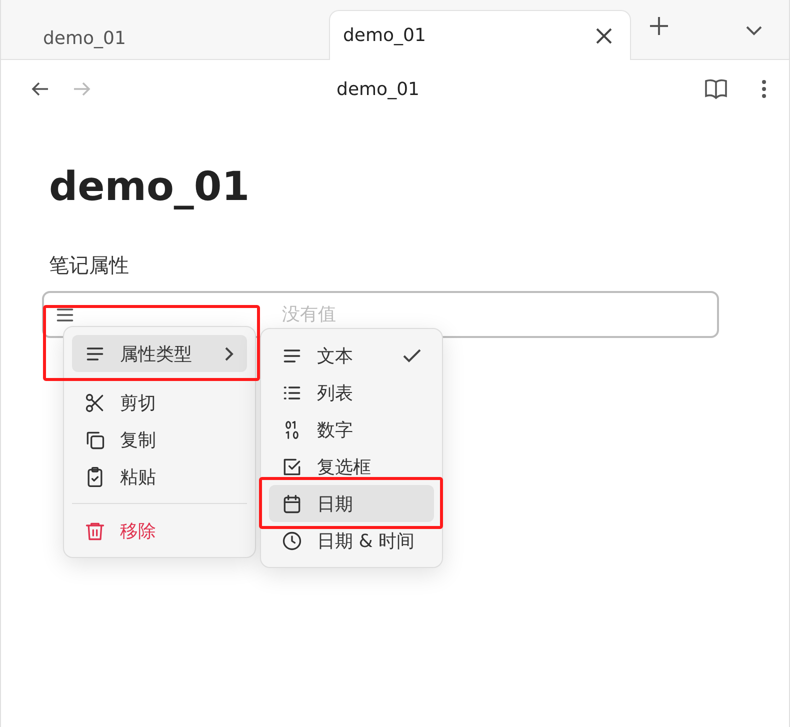 This screenshot has height=727, width=790. I want to click on clock-icon, so click(292, 541).